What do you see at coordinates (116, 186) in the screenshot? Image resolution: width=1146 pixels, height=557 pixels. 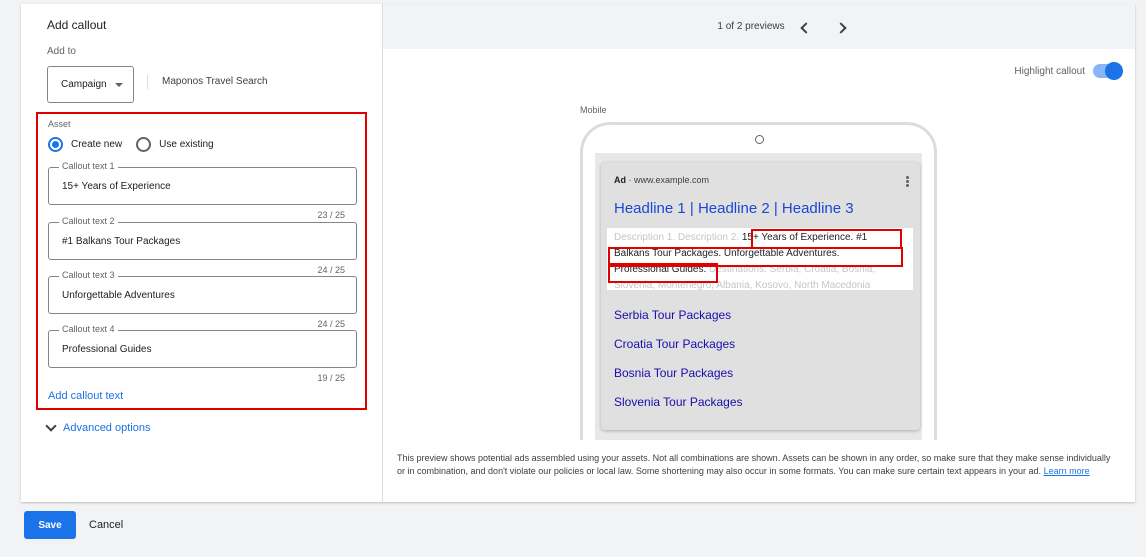 I see `callout-text-1-value: 15+ Years of Experience` at bounding box center [116, 186].